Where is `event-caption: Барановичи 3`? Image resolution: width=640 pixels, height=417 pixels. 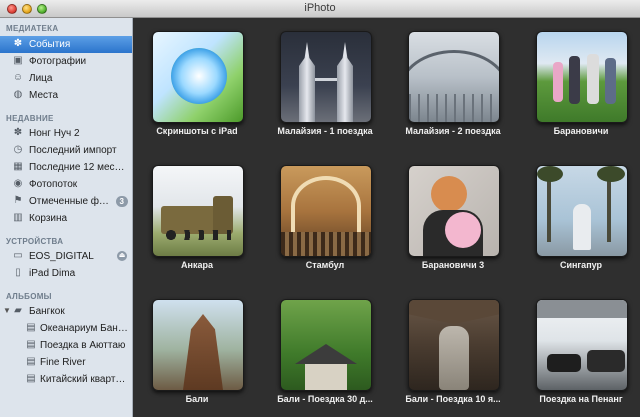
event-caption: Барановичи 3 is located at coordinates (453, 265).